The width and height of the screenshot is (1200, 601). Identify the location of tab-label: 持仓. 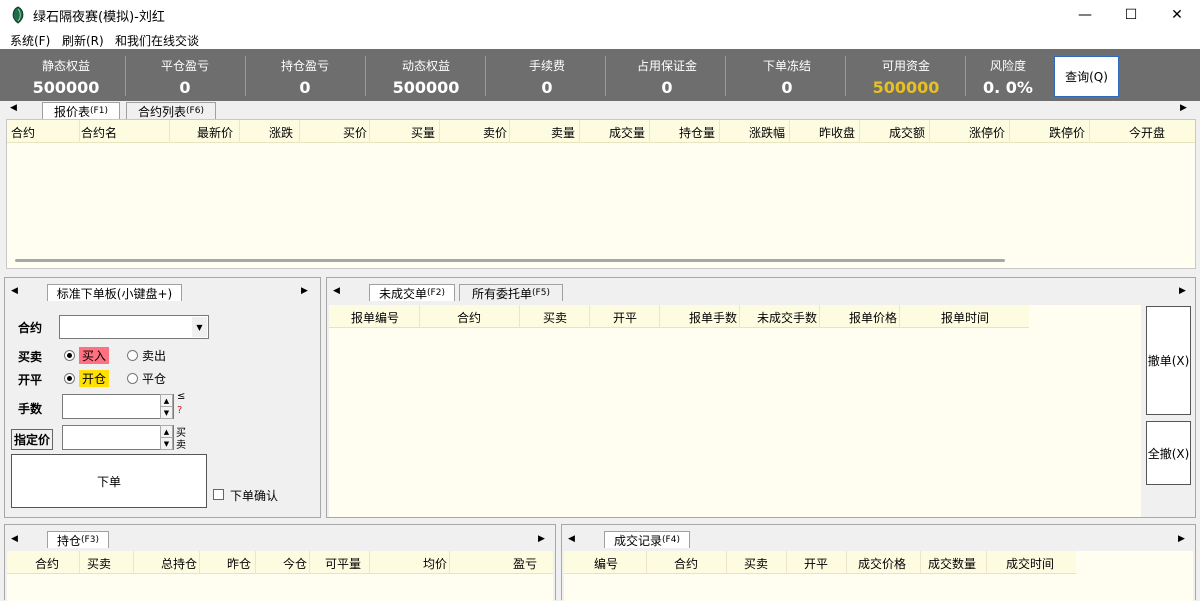
(69, 540).